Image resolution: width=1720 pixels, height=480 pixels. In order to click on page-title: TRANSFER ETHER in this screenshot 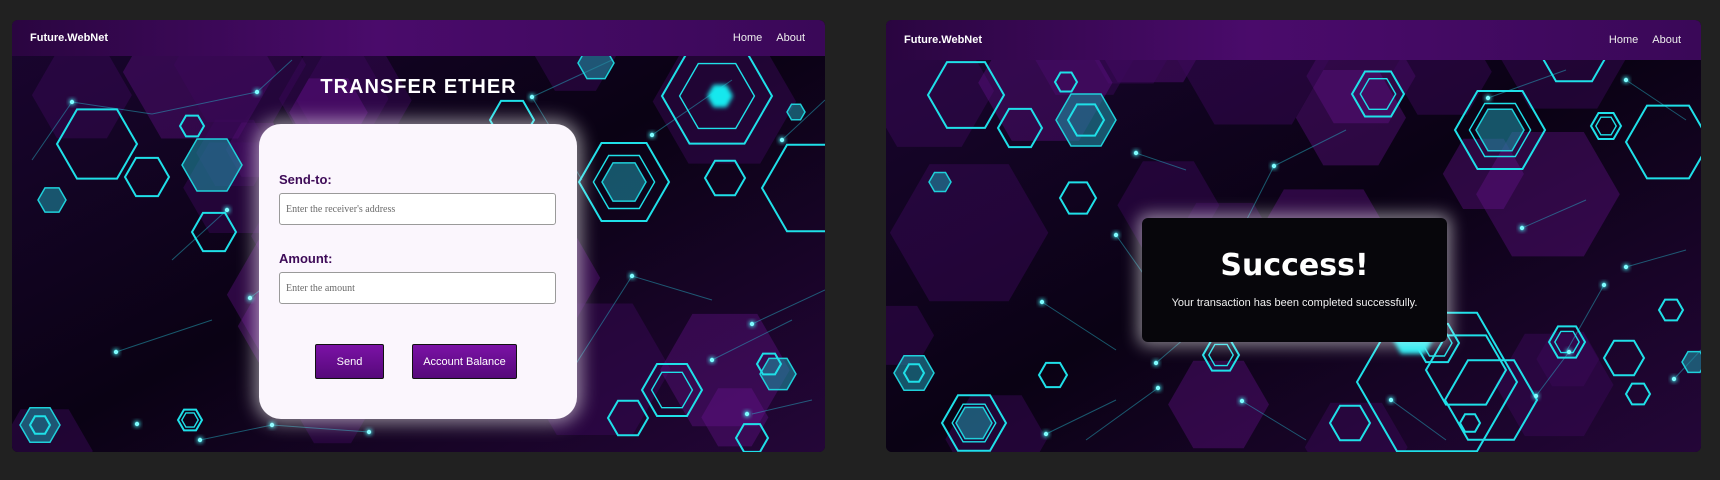, I will do `click(418, 87)`.